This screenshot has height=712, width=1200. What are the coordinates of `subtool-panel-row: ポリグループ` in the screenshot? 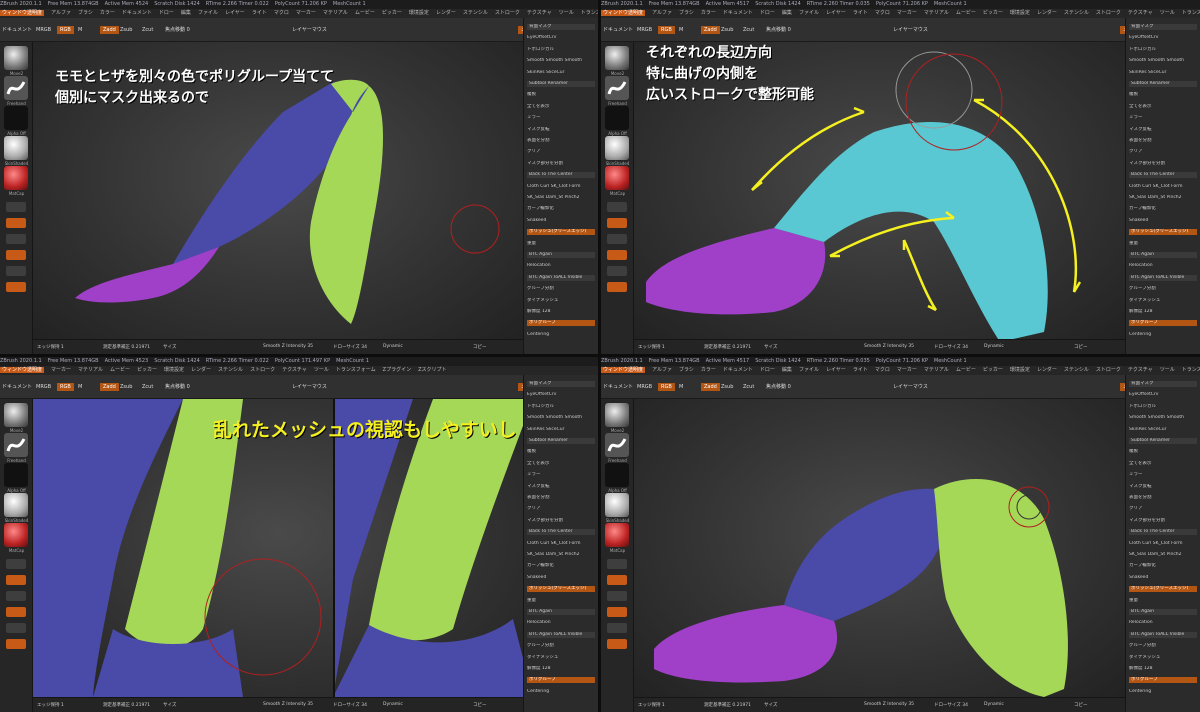 It's located at (1163, 323).